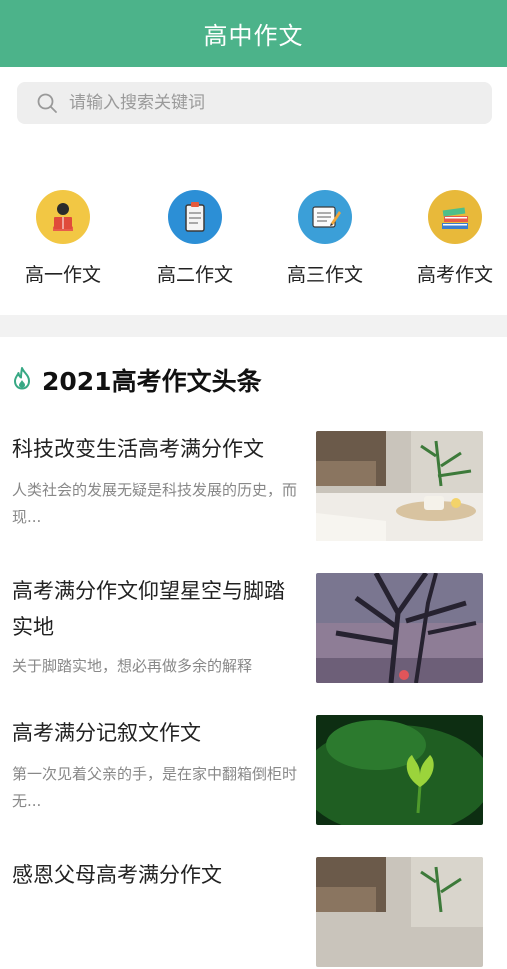  Describe the element at coordinates (195, 217) in the screenshot. I see `clipboard-icon` at that location.